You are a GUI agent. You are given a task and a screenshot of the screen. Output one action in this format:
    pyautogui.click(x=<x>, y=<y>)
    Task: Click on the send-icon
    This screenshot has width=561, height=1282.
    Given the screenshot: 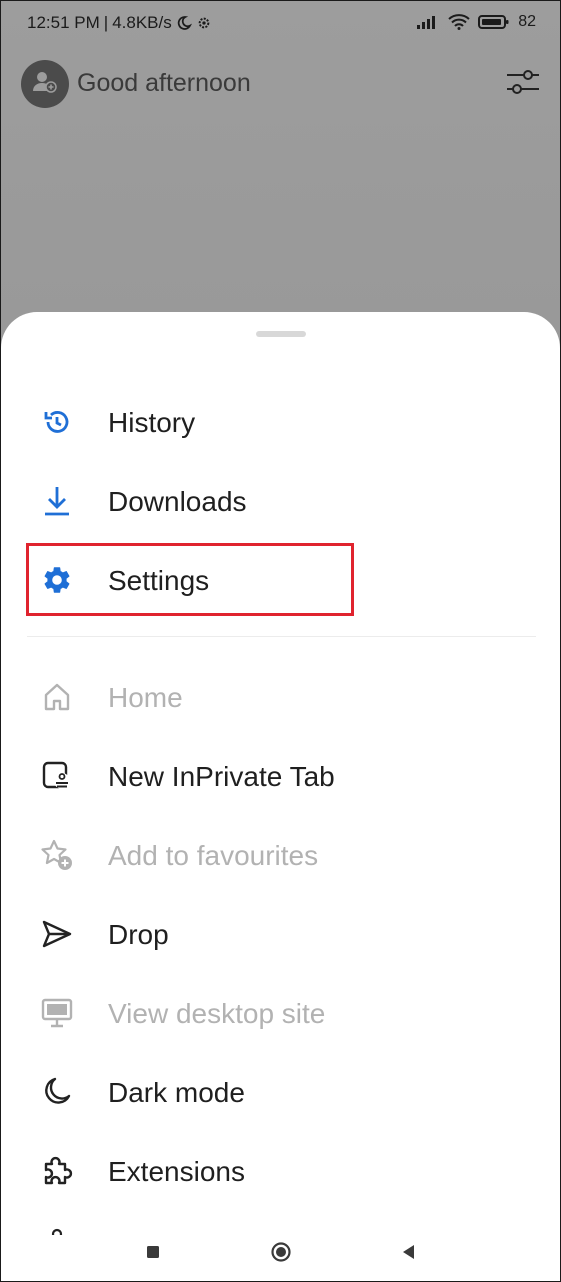 What is the action you would take?
    pyautogui.click(x=57, y=934)
    